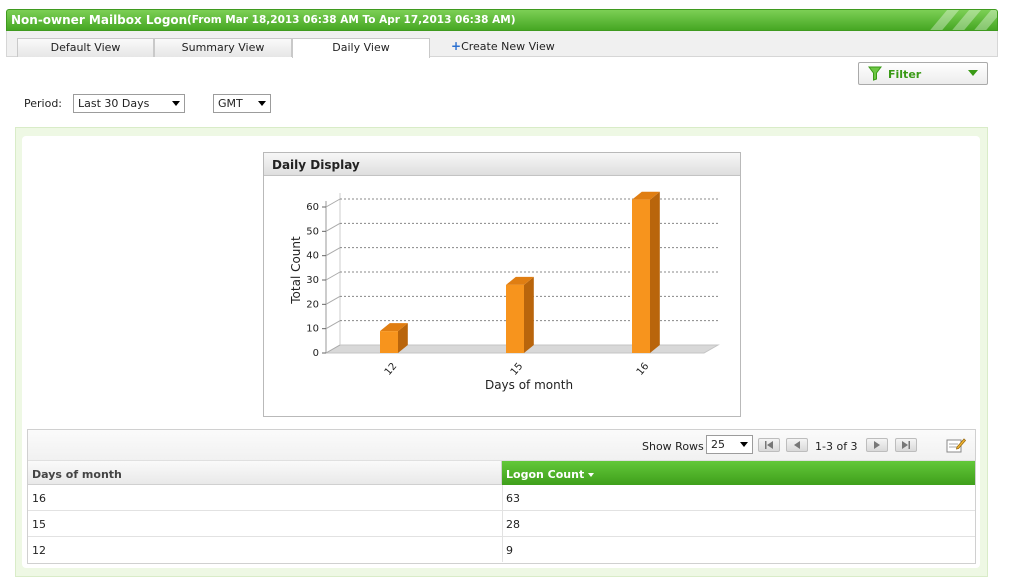 This screenshot has width=1010, height=587. I want to click on next-page-button, so click(877, 445).